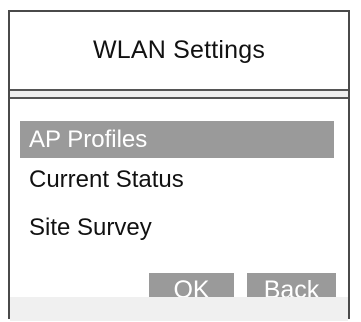 Image resolution: width=361 pixels, height=322 pixels. Describe the element at coordinates (106, 179) in the screenshot. I see `menu-item-label: Current Status` at that location.